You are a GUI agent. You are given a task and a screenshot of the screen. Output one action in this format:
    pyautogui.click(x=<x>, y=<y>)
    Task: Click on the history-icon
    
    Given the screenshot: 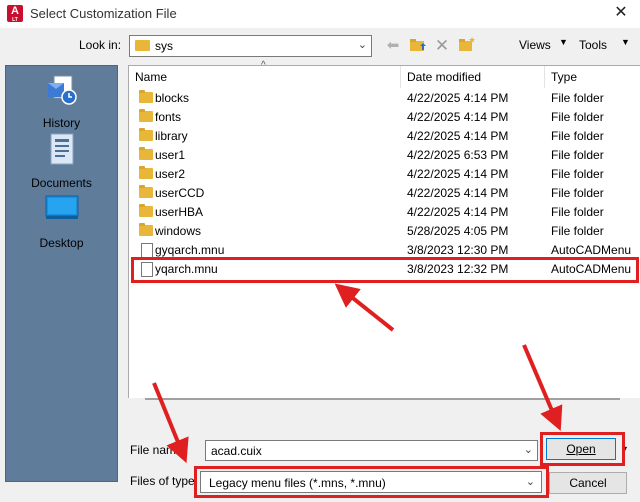 What is the action you would take?
    pyautogui.click(x=62, y=90)
    